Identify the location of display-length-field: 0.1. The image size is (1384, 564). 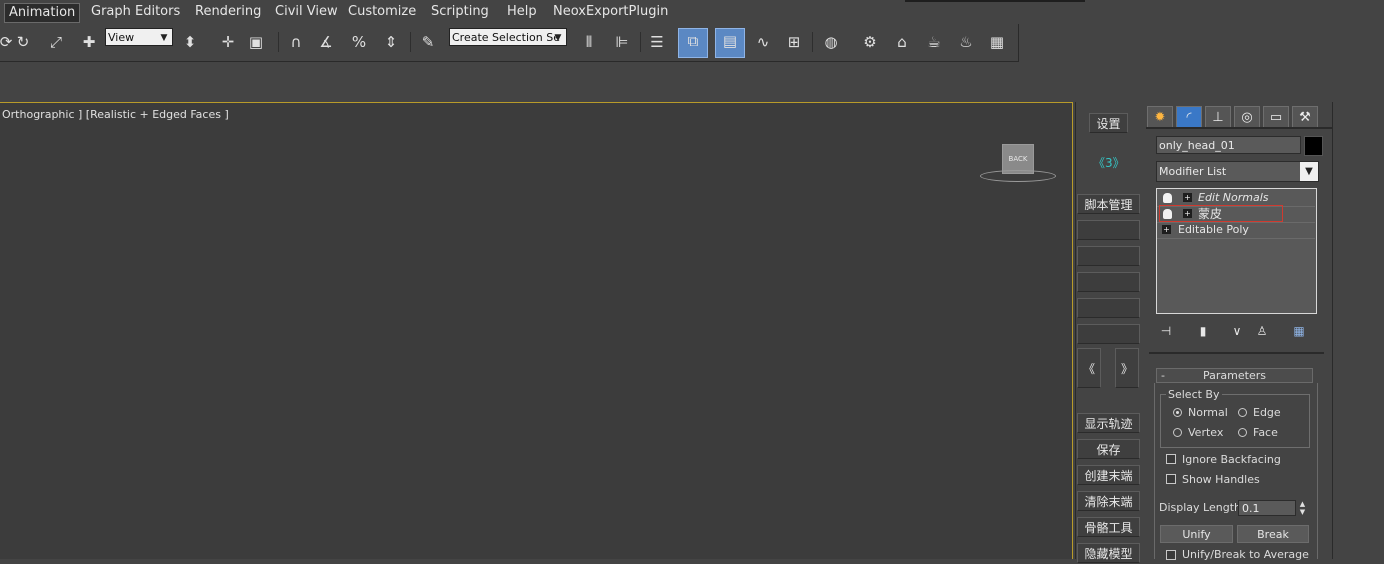
(1267, 508).